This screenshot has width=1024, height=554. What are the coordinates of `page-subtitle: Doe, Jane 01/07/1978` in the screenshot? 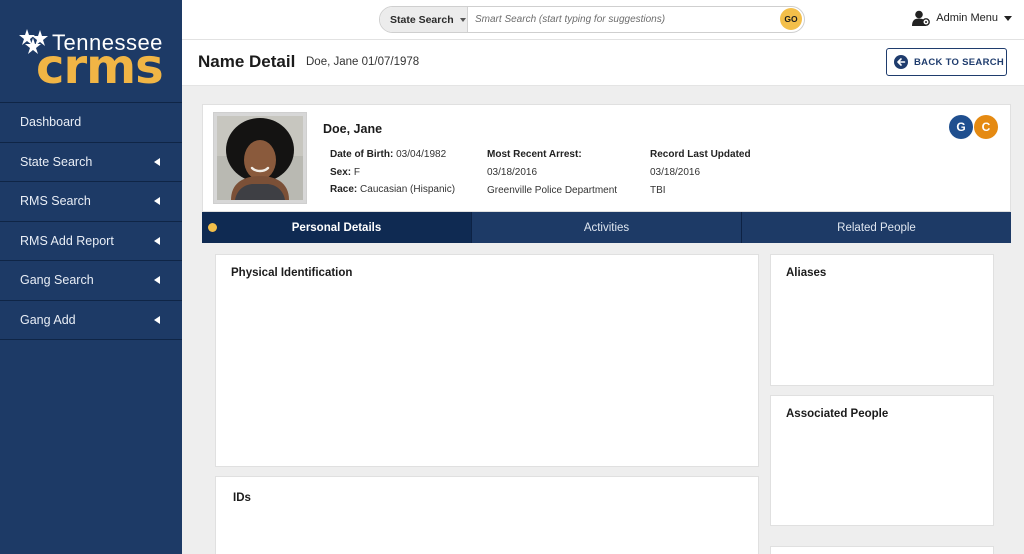 It's located at (363, 62).